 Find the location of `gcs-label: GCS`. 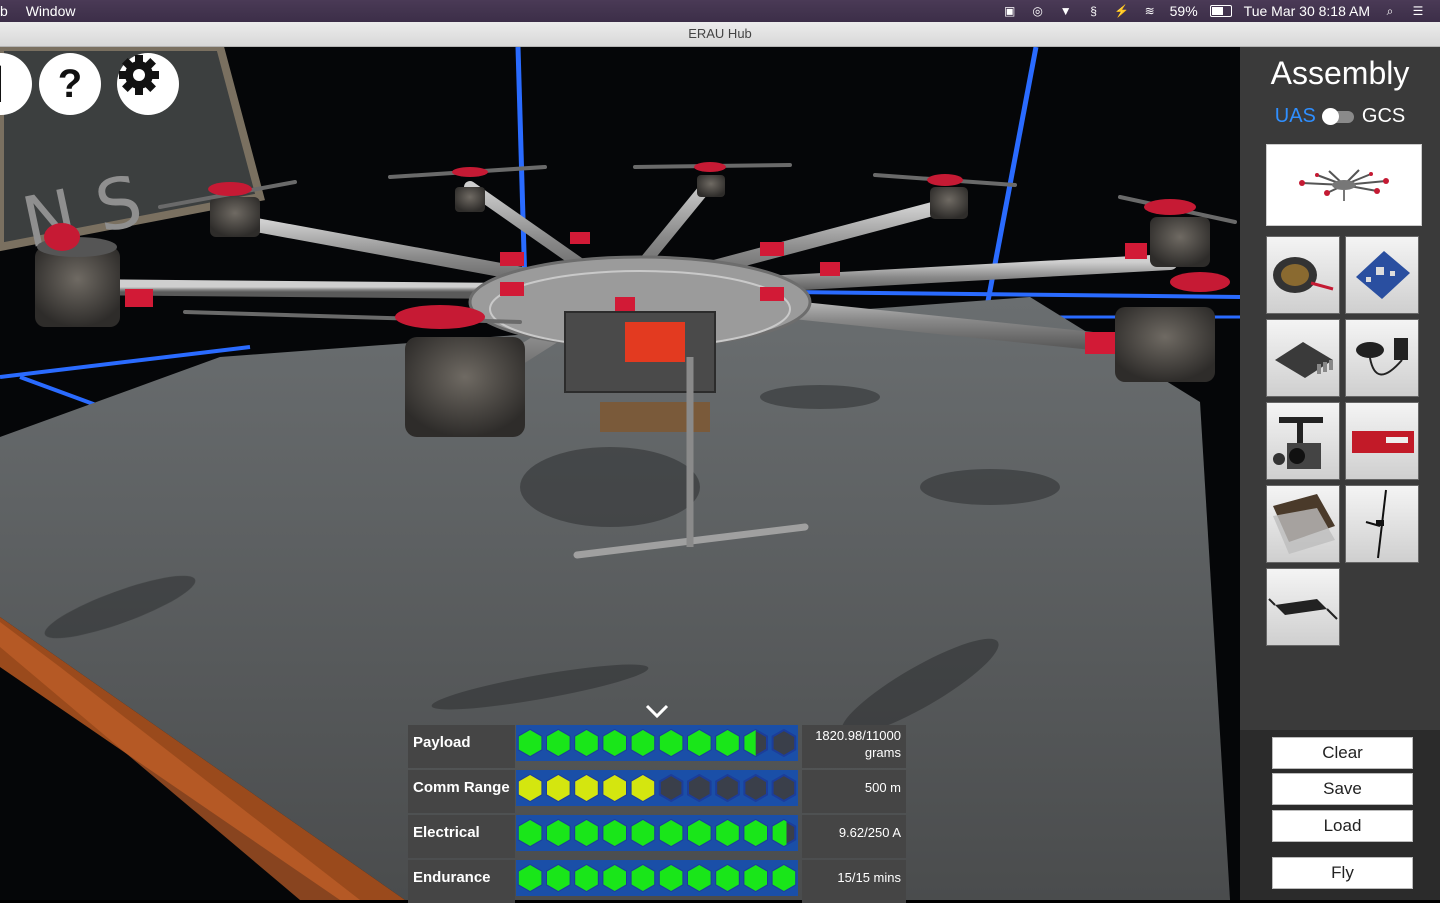

gcs-label: GCS is located at coordinates (1383, 116).